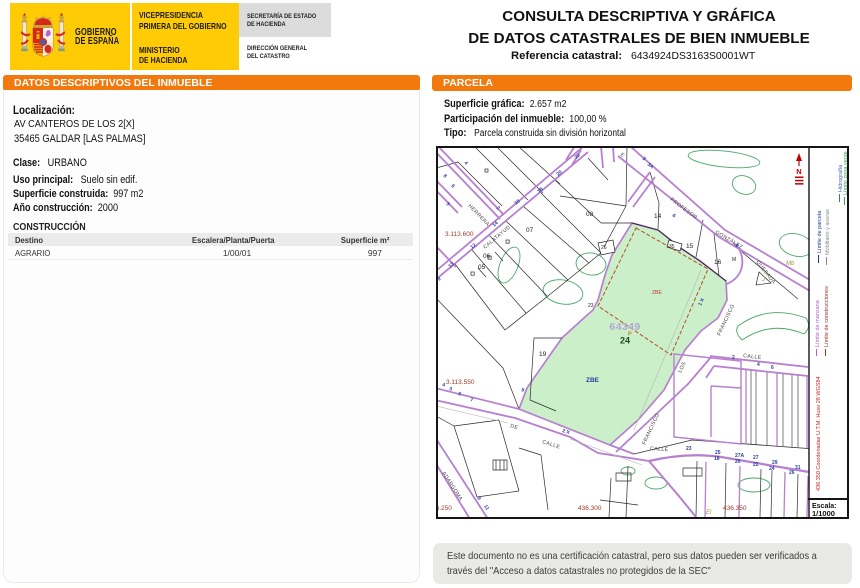 The width and height of the screenshot is (860, 588). Describe the element at coordinates (709, 513) in the screenshot. I see `svg-text: El` at that location.